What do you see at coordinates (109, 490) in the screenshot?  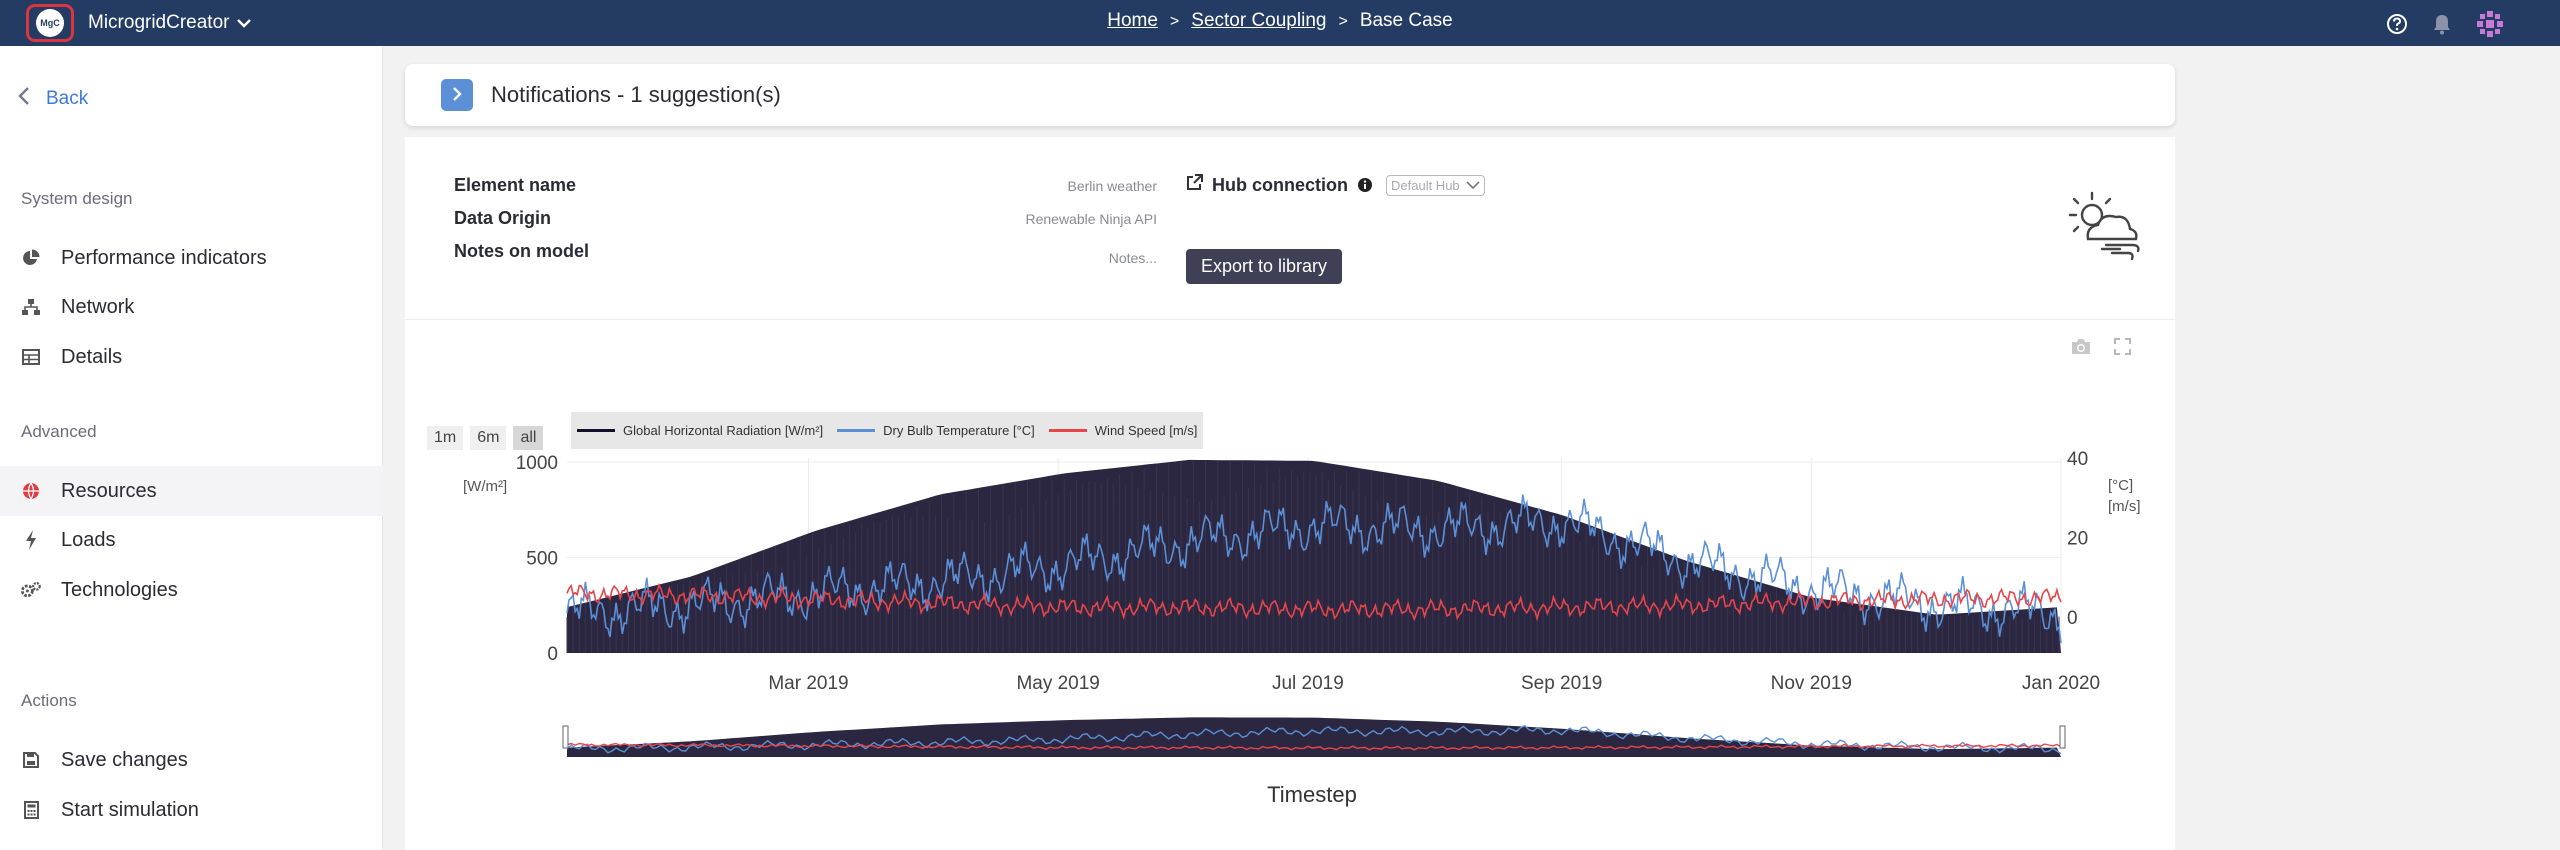 I see `sidebar-item-label: Resources` at bounding box center [109, 490].